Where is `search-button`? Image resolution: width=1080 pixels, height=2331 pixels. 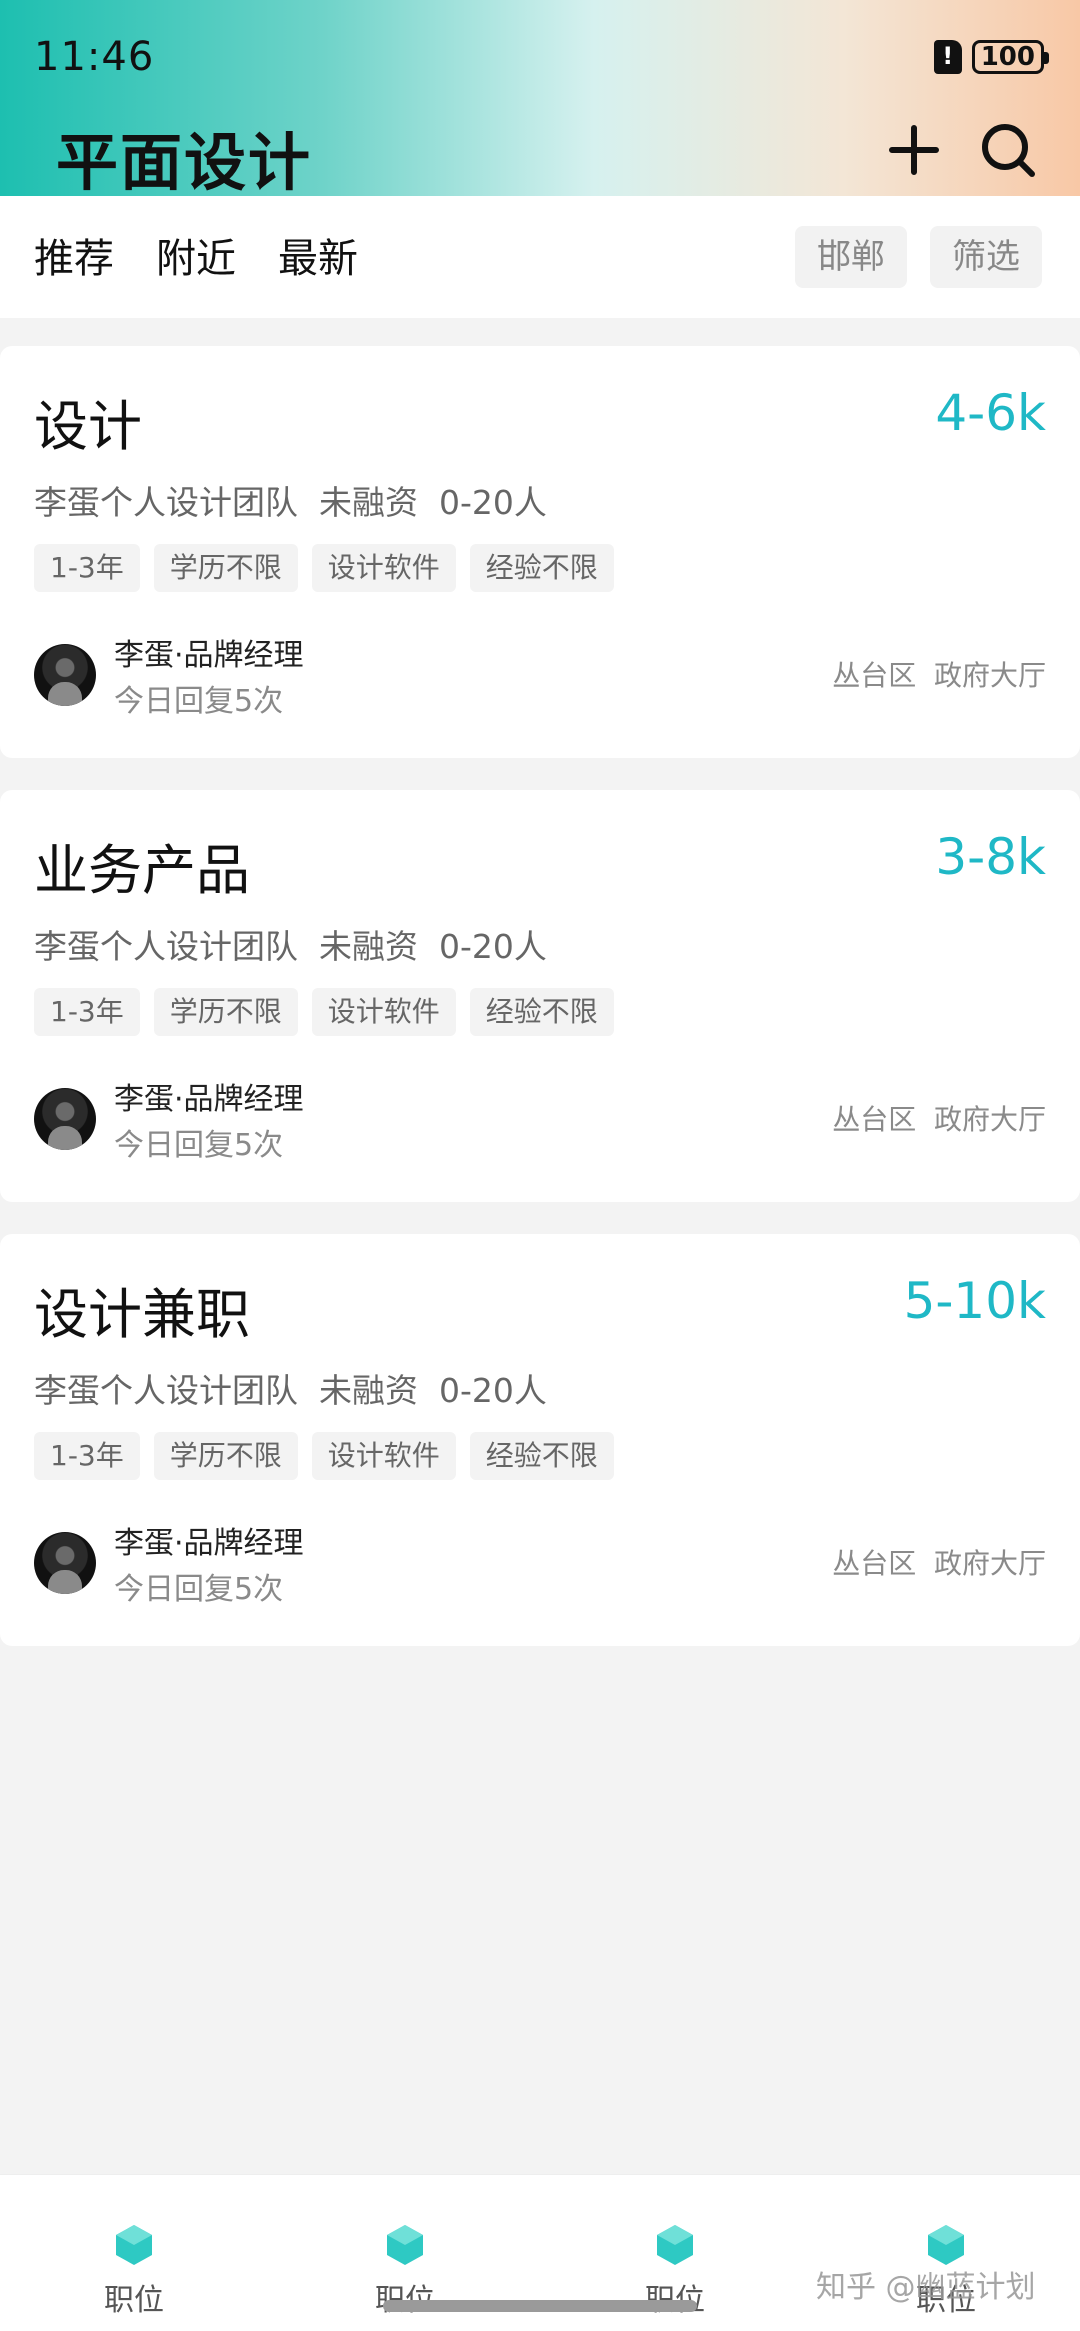
search-button is located at coordinates (1008, 150).